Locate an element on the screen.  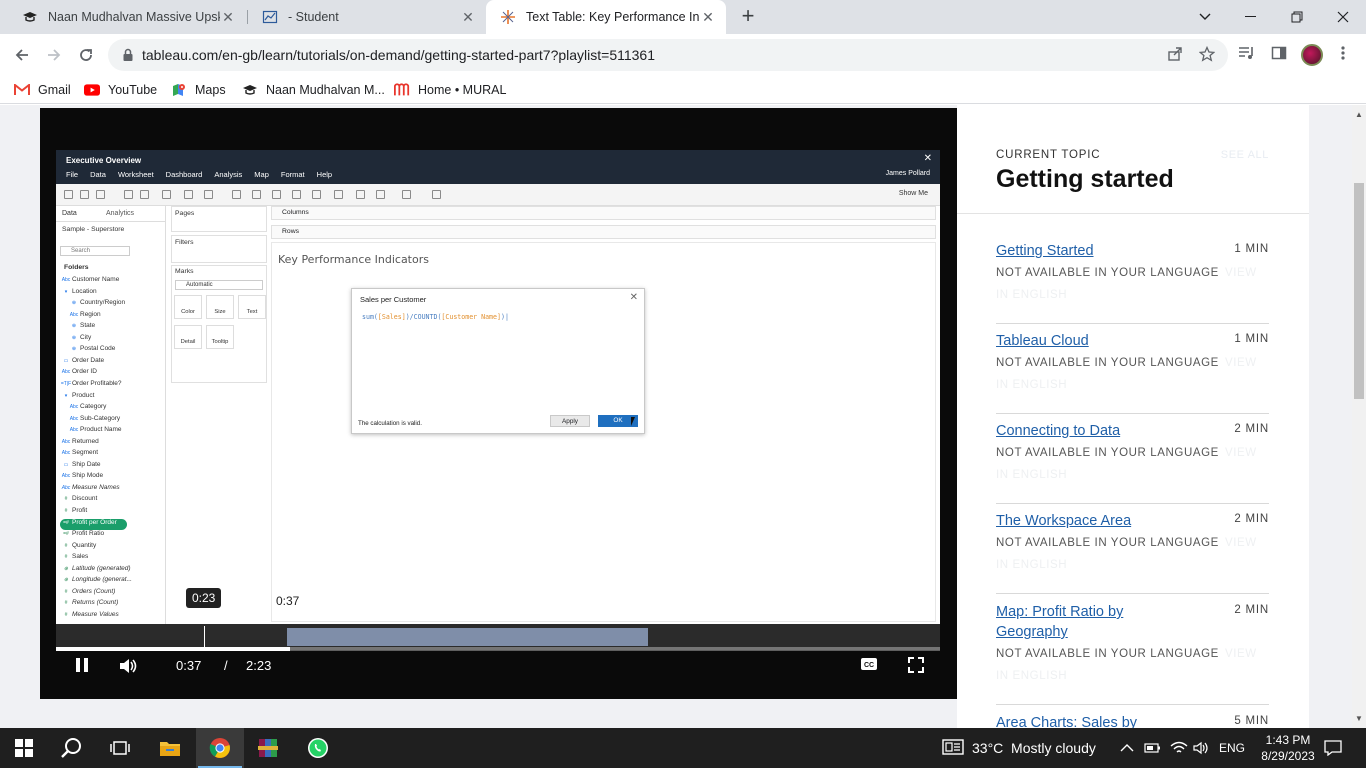
page-scrollbar: ▲ ▼ is located at coordinates (1359, 416).